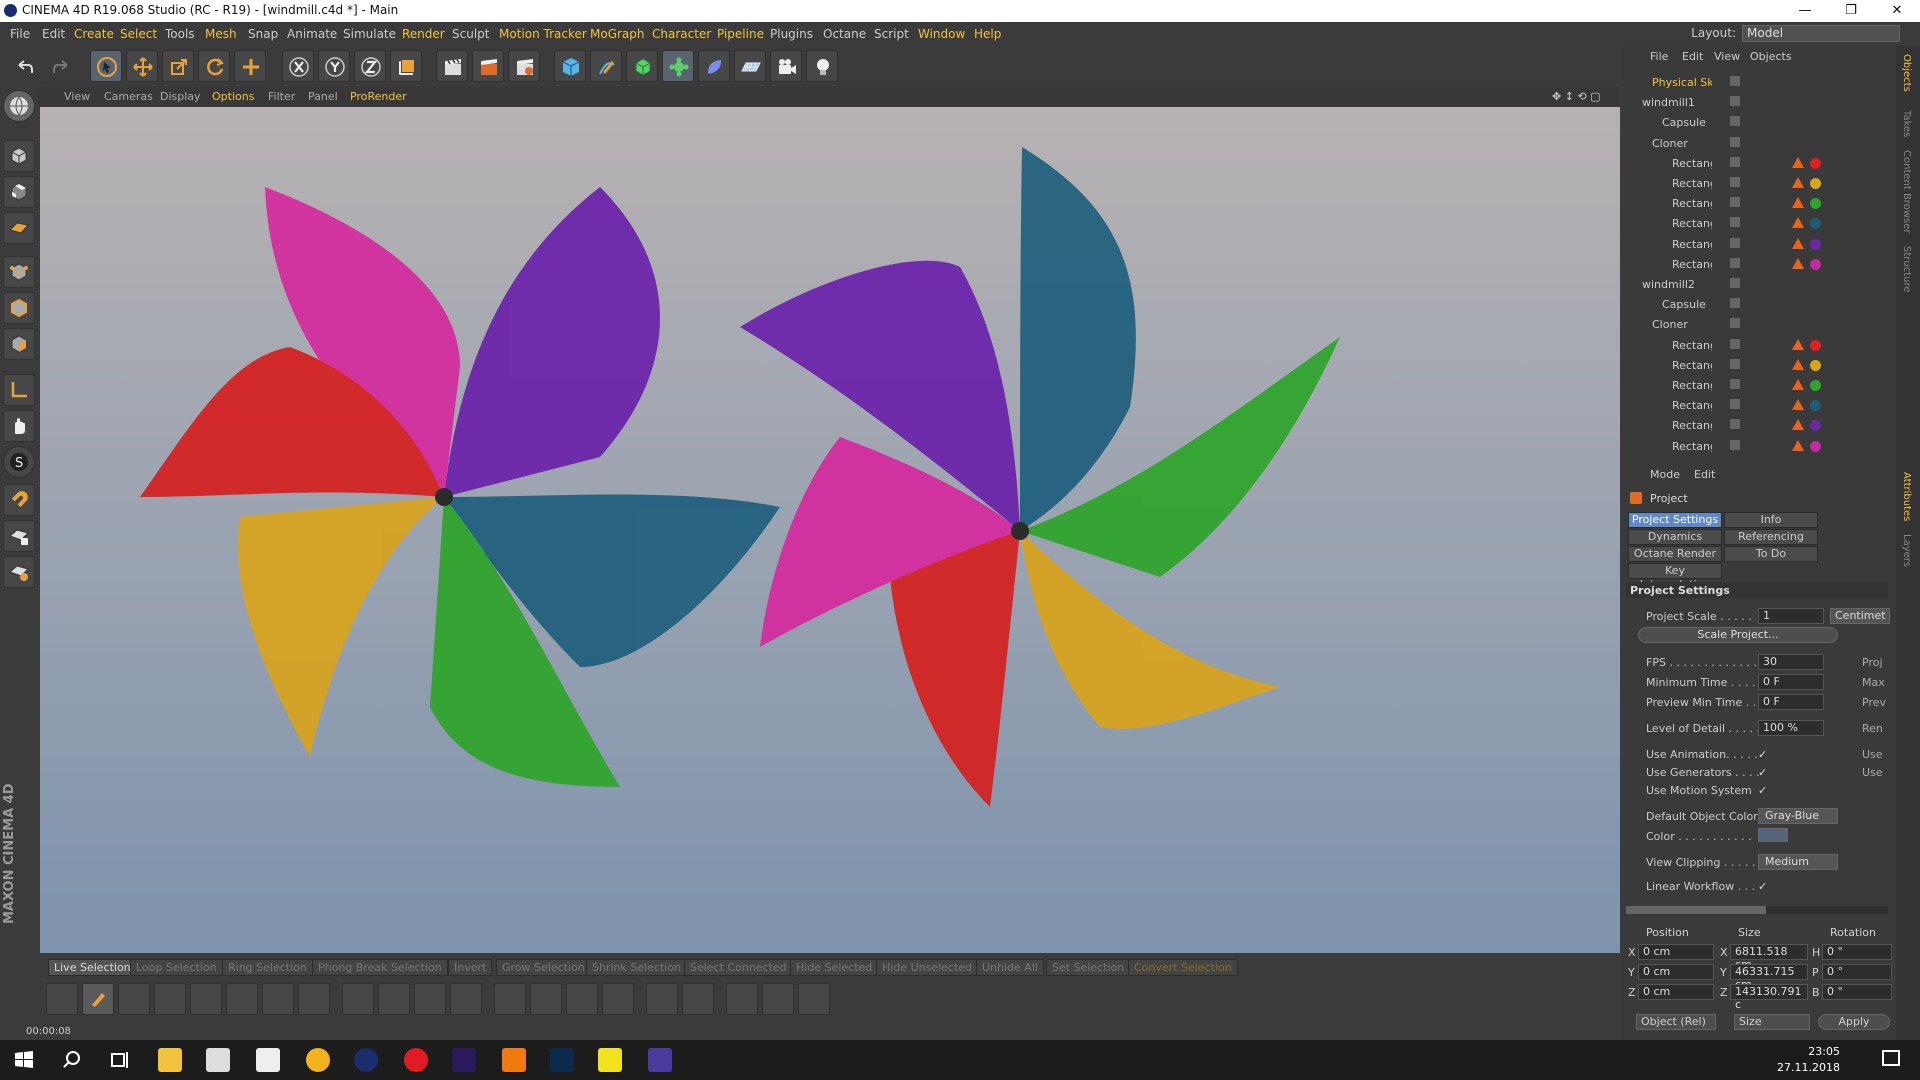 This screenshot has width=1920, height=1080. What do you see at coordinates (1675, 537) in the screenshot?
I see `tab-dynamics: Dynamics` at bounding box center [1675, 537].